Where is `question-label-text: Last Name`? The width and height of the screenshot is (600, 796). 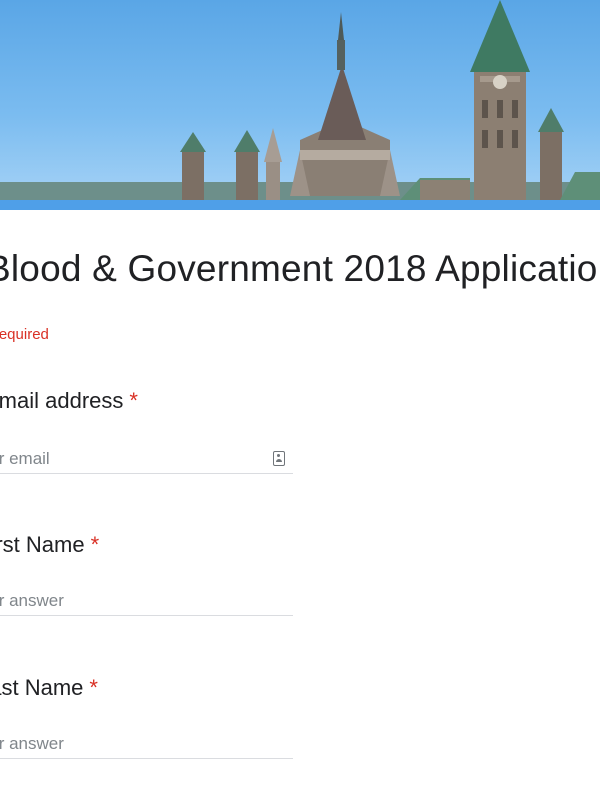
question-label-text: Last Name is located at coordinates (42, 687).